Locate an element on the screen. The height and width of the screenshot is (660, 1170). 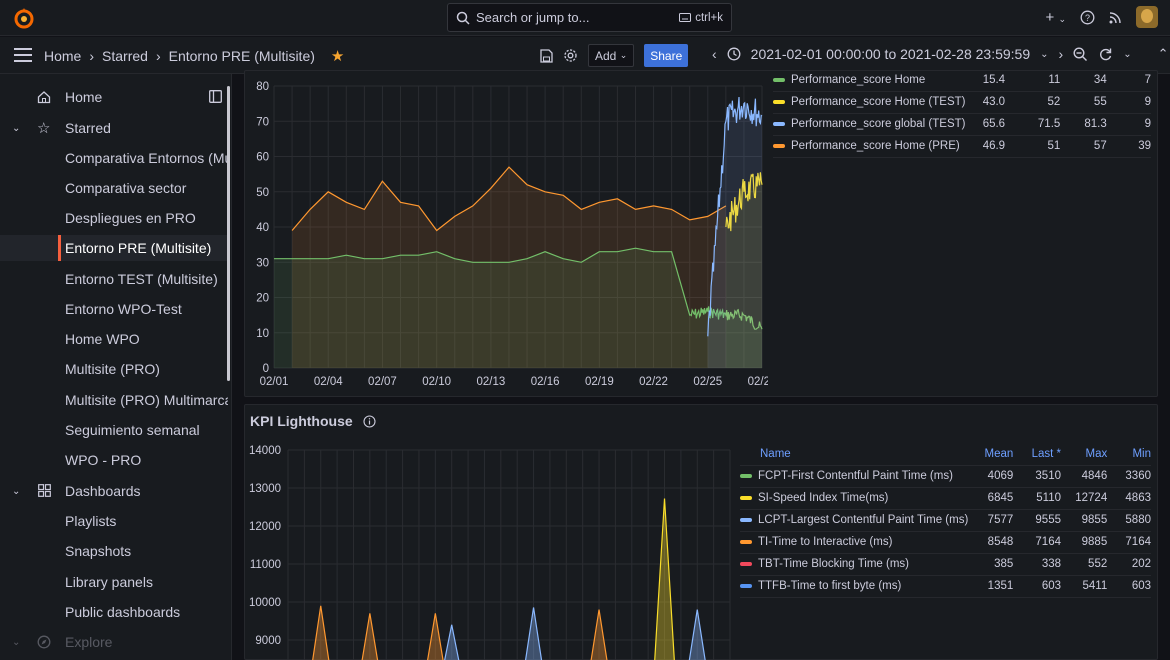
sidebar-scrollbar is located at coordinates (228, 233).